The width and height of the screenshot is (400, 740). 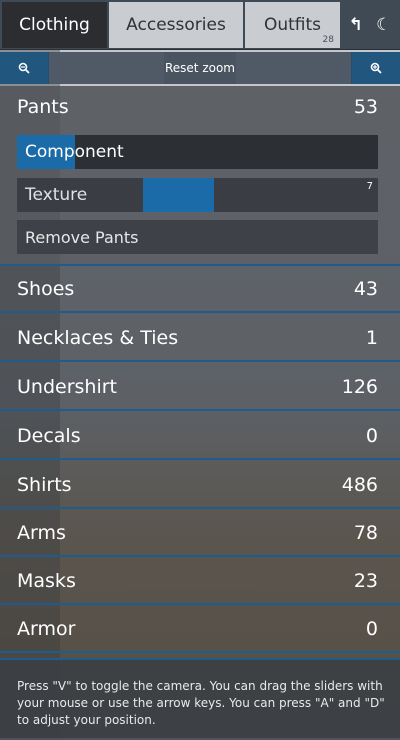 I want to click on category-row-name: Decals, so click(x=49, y=435).